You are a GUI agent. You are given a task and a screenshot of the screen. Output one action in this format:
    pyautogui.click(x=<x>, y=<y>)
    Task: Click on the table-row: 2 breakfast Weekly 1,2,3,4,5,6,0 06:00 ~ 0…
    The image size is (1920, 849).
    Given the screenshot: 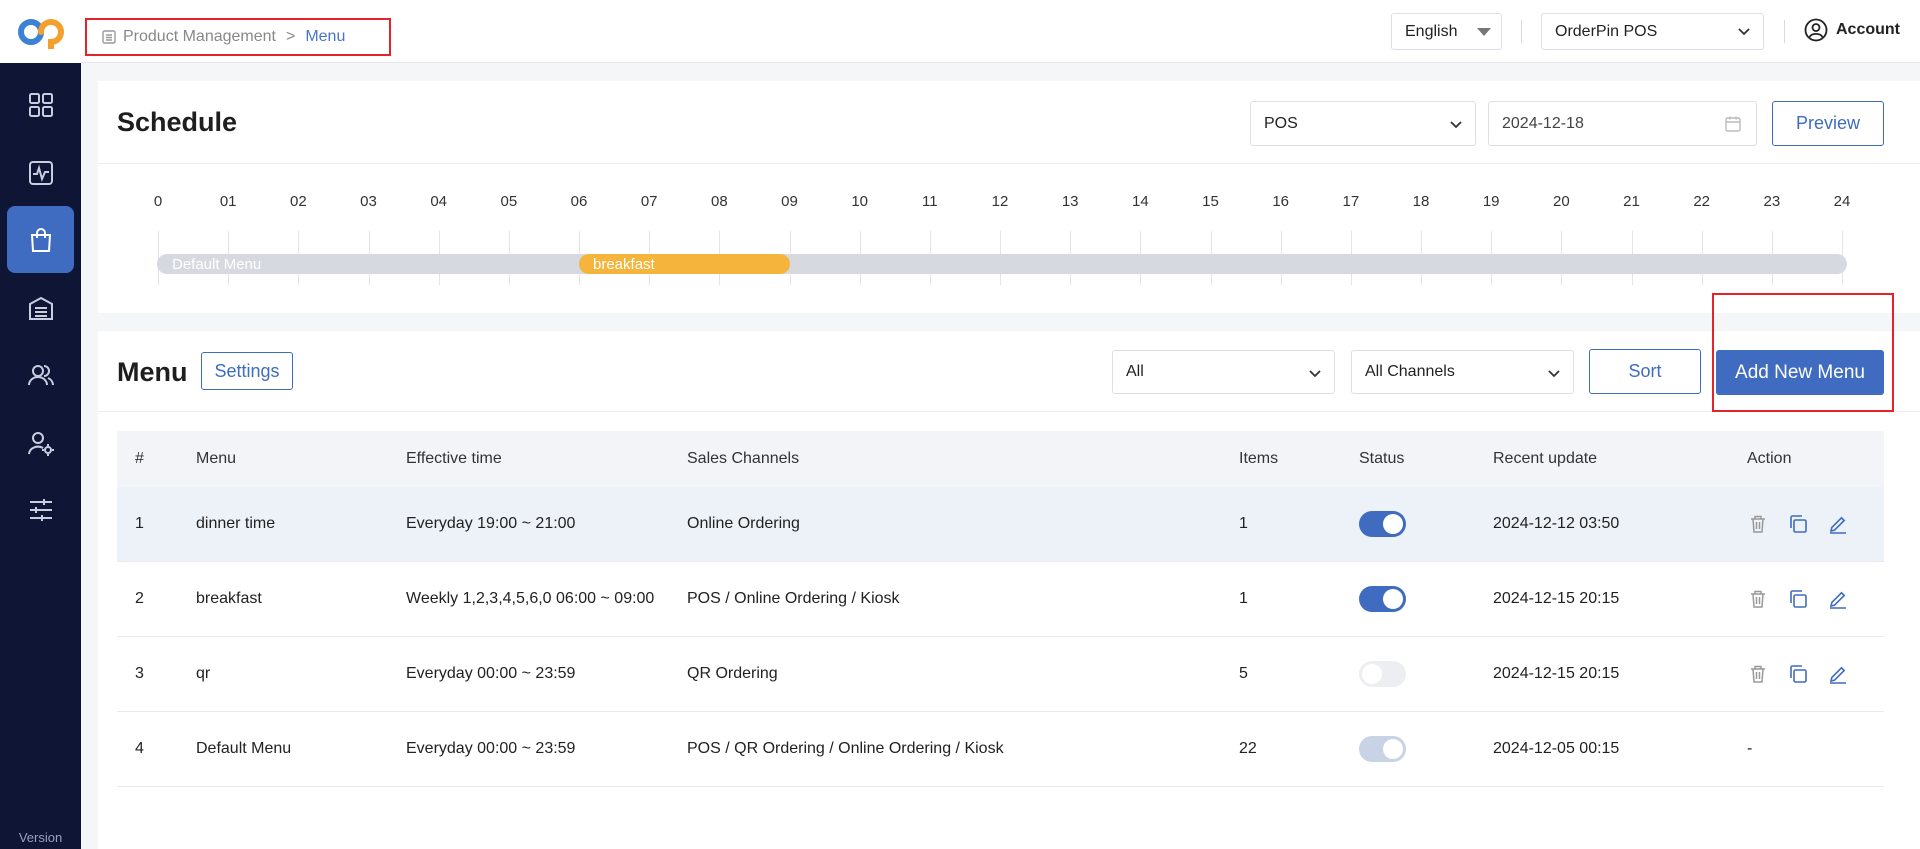 What is the action you would take?
    pyautogui.click(x=1000, y=599)
    